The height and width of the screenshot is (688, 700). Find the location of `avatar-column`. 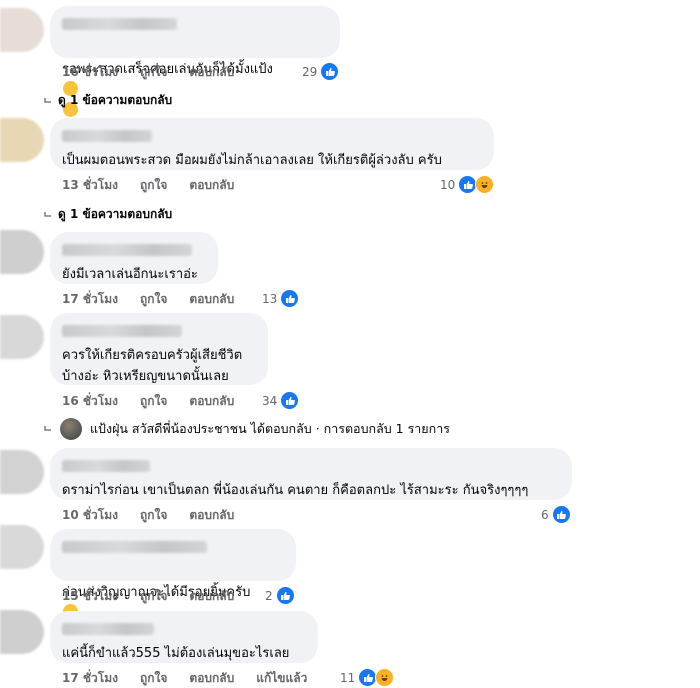

avatar-column is located at coordinates (22, 342).